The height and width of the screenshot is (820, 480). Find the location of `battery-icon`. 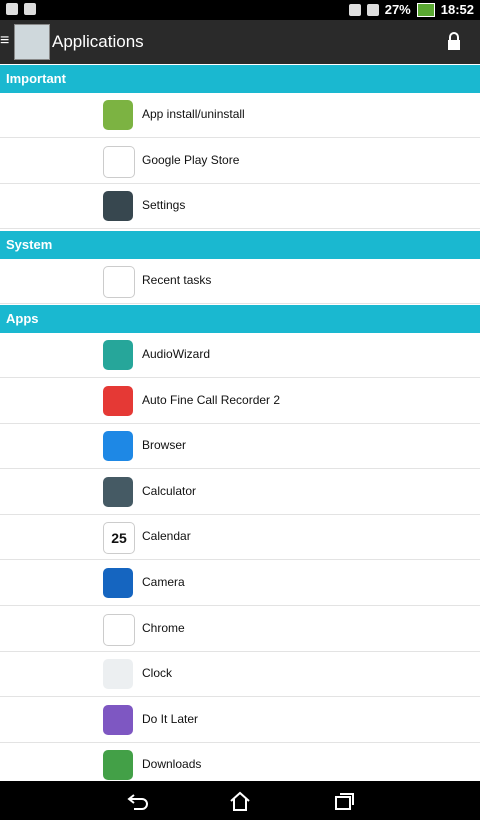

battery-icon is located at coordinates (425, 9).